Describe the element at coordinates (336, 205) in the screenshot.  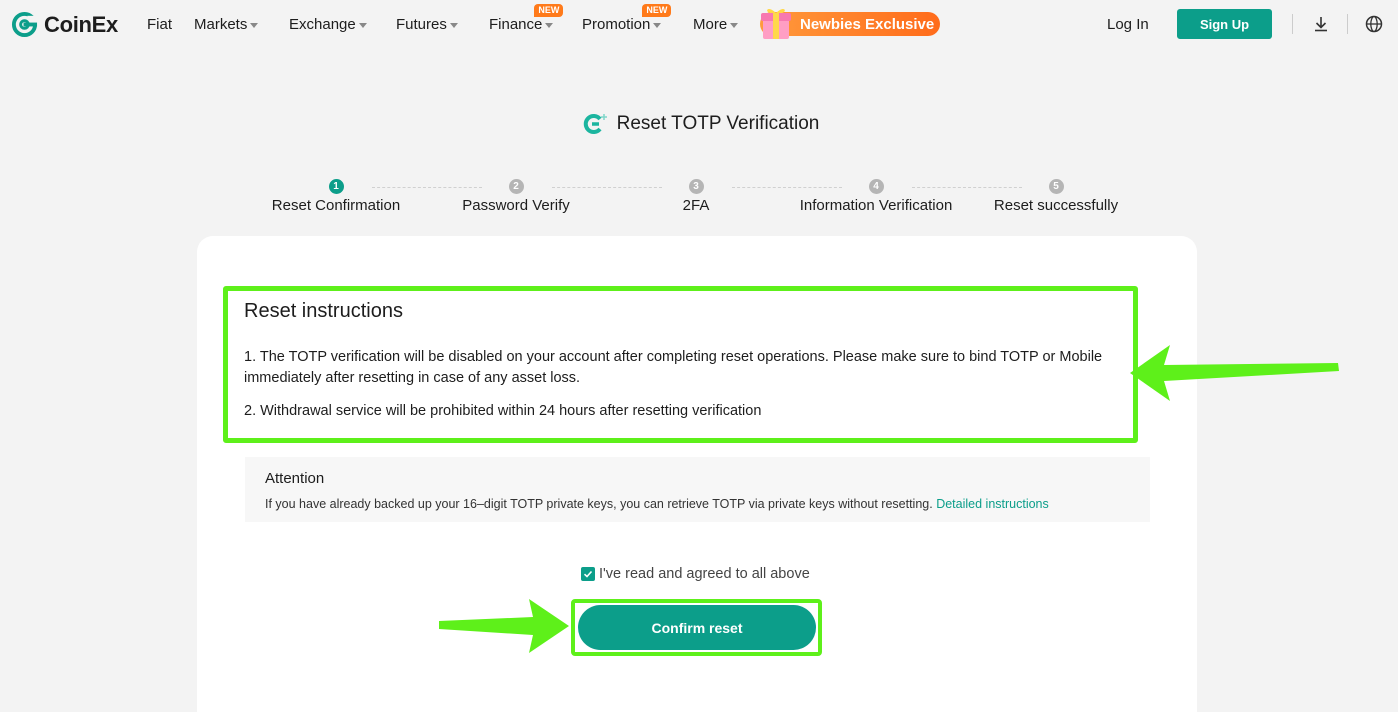
I see `step-label: Reset Confirmation` at that location.